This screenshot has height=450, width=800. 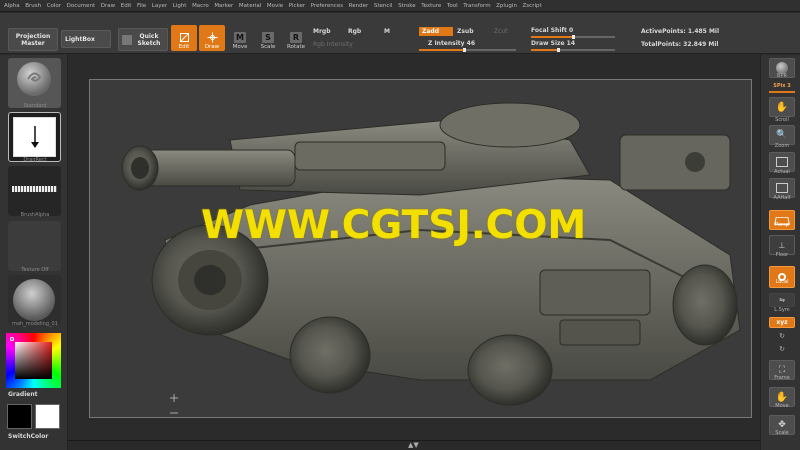 I want to click on brush-alpha-icon, so click(x=34, y=189).